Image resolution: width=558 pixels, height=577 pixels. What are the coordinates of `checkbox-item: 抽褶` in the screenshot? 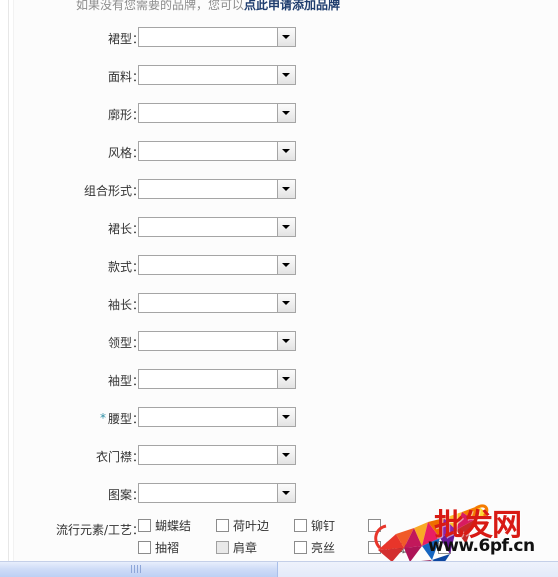 It's located at (158, 548).